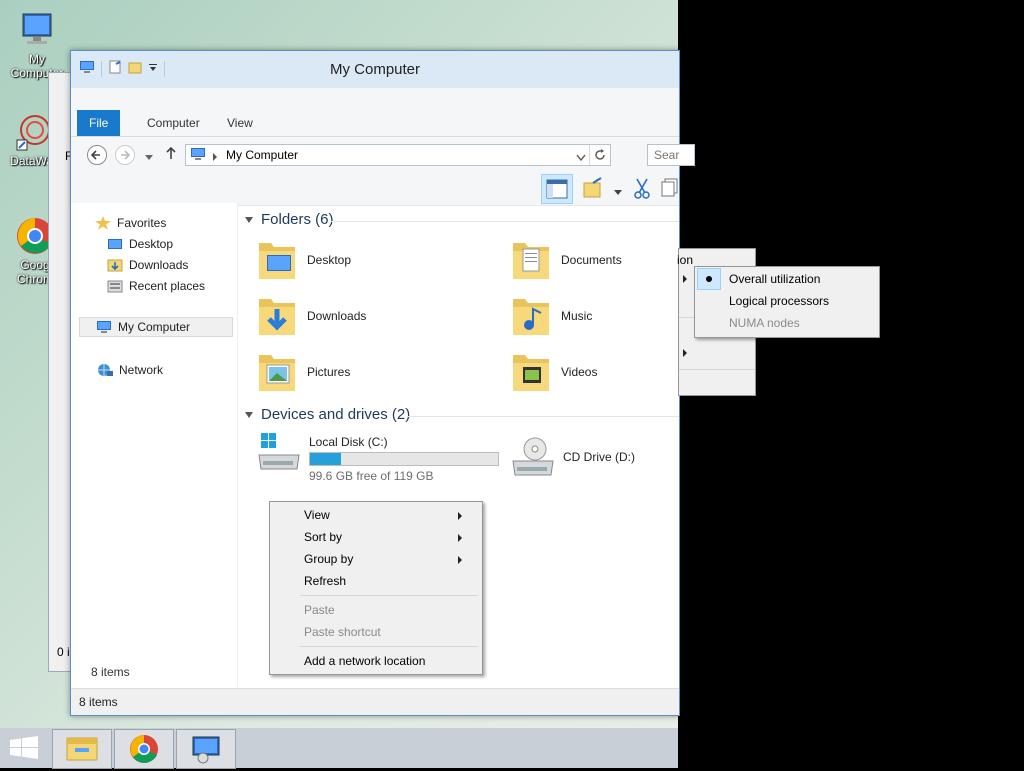 This screenshot has width=1024, height=771. Describe the element at coordinates (156, 327) in the screenshot. I see `nav-my-computer: My Computer` at that location.